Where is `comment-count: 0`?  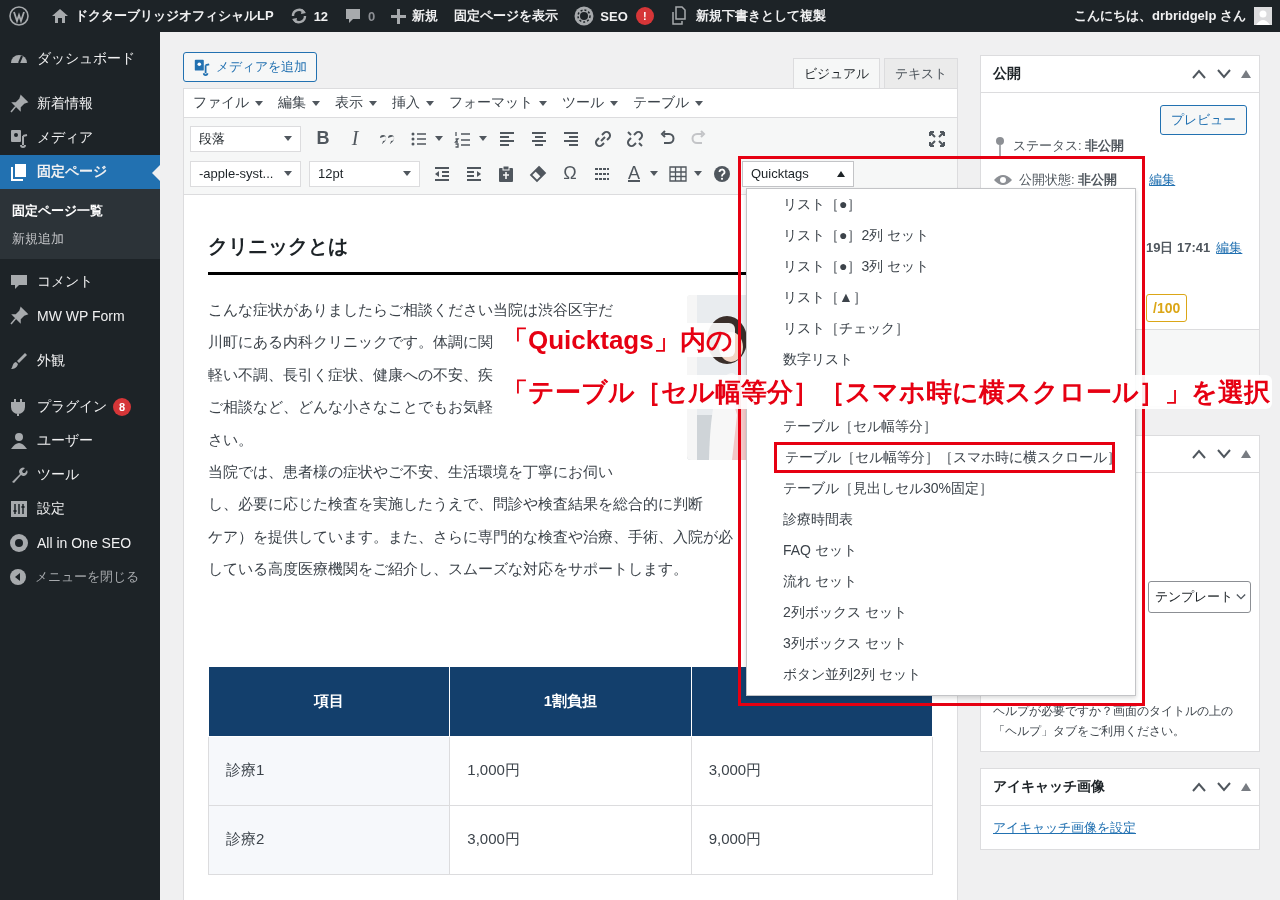 comment-count: 0 is located at coordinates (372, 16).